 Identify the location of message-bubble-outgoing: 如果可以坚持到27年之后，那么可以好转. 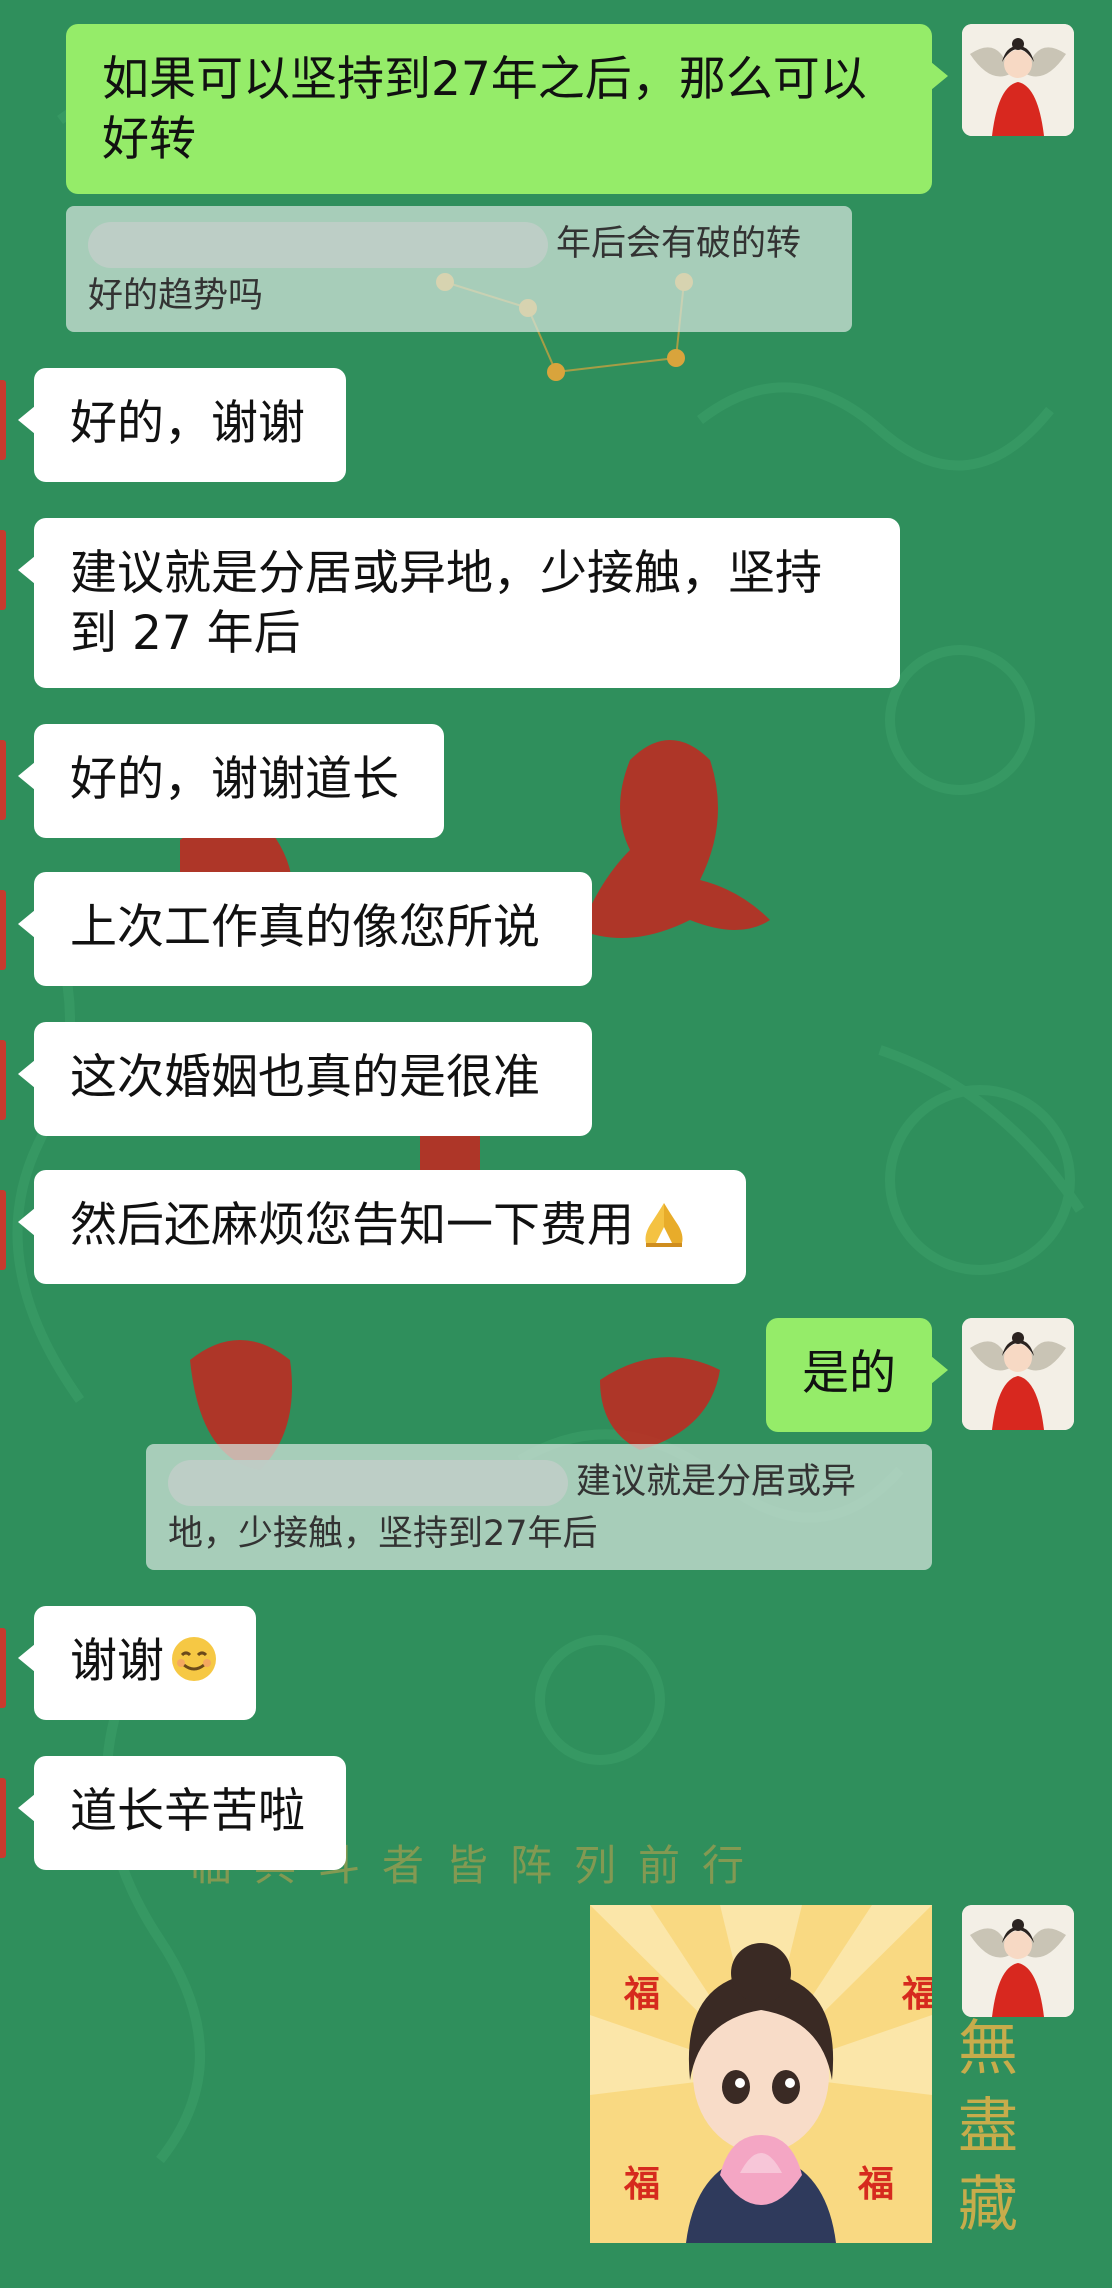
(507, 109).